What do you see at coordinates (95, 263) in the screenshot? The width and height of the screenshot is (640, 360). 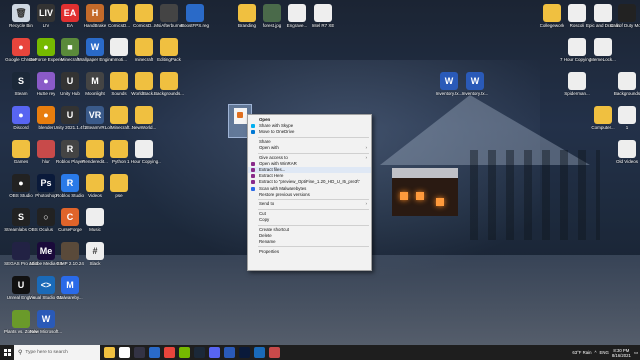 I see `desktop-icon-label: Slack` at bounding box center [95, 263].